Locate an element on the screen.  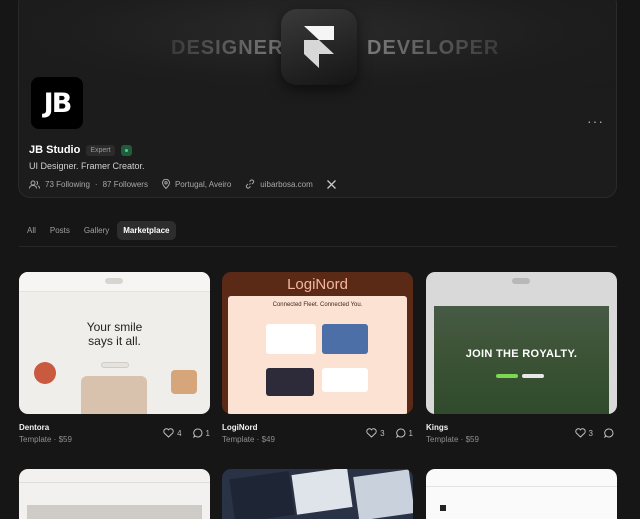
card-meta: 3 1 is located at coordinates (389, 433).